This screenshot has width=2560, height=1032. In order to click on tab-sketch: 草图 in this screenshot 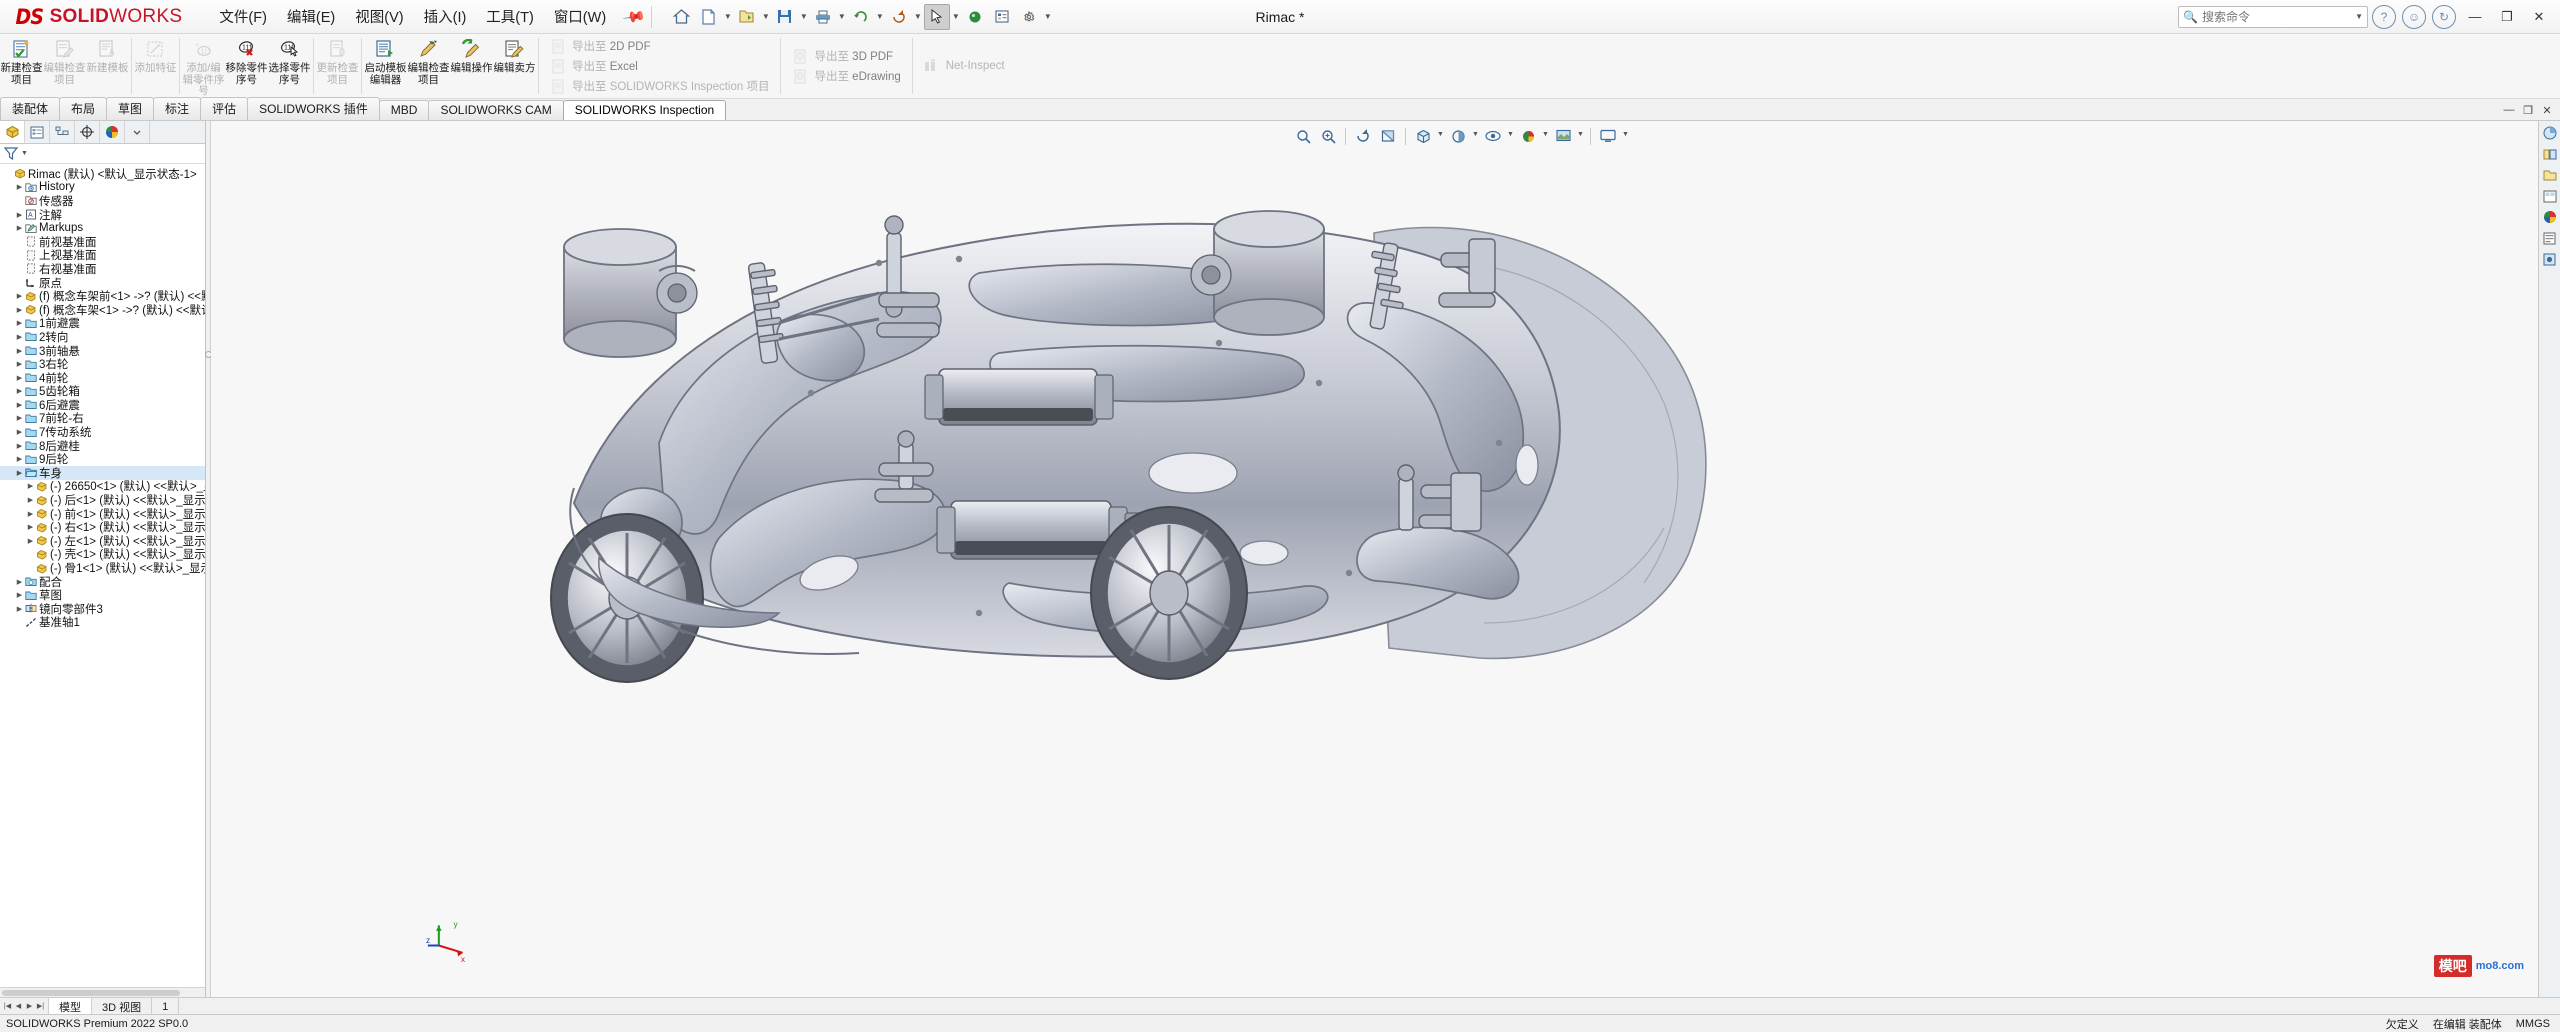, I will do `click(130, 108)`.